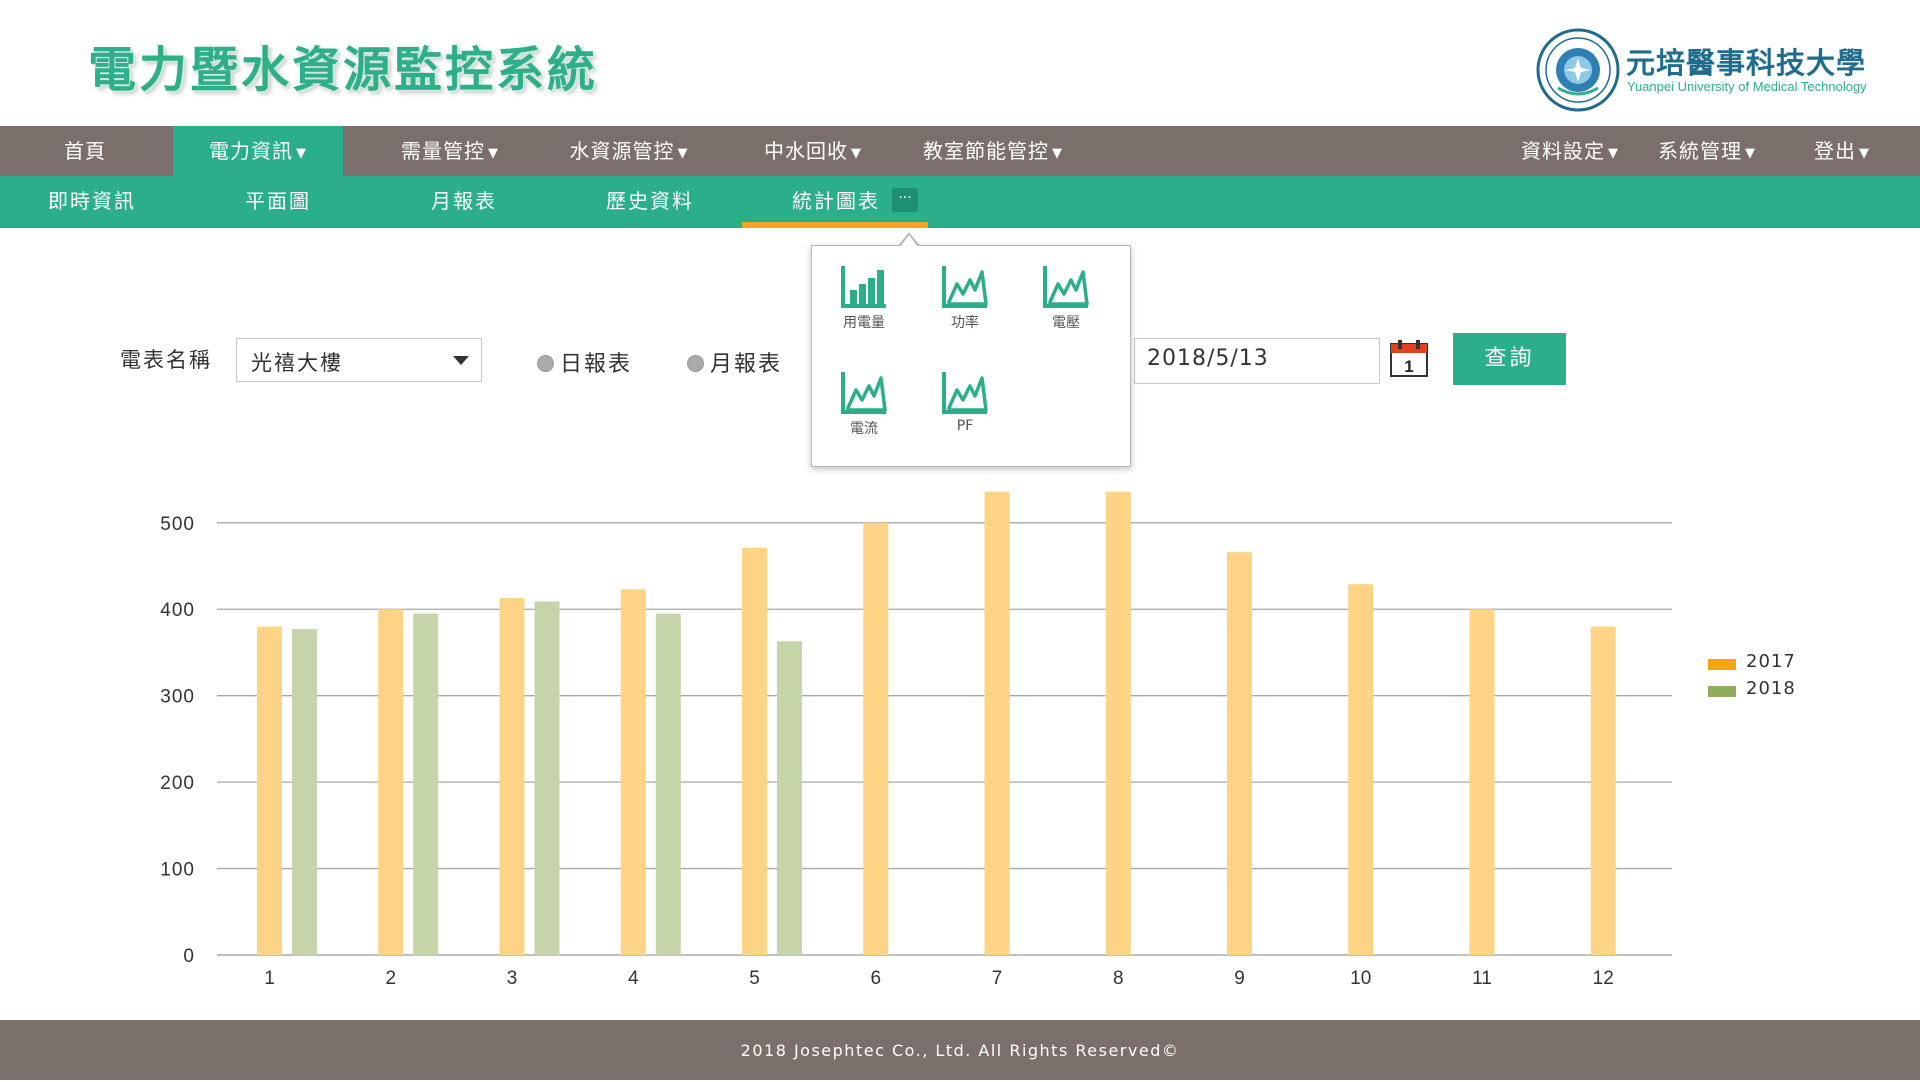 The width and height of the screenshot is (1920, 1082). I want to click on meter-select-value: 光禧大樓, so click(297, 363).